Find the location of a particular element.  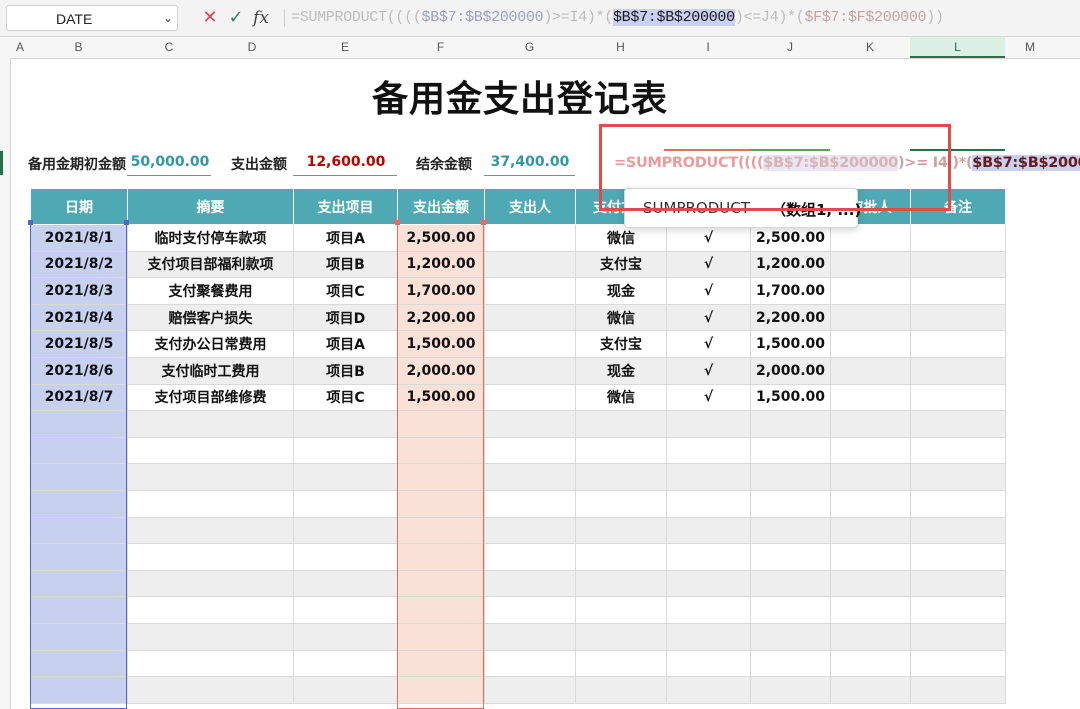

insert-function-icon: fx is located at coordinates (261, 18).